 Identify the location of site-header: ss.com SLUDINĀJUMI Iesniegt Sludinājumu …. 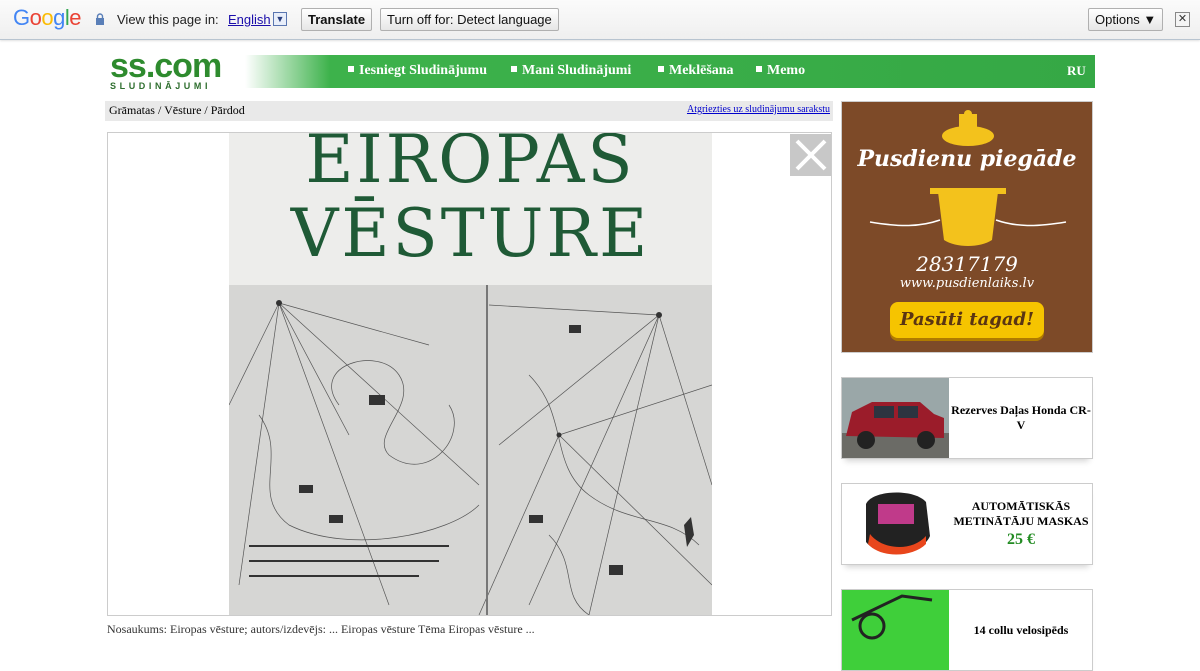
(600, 70).